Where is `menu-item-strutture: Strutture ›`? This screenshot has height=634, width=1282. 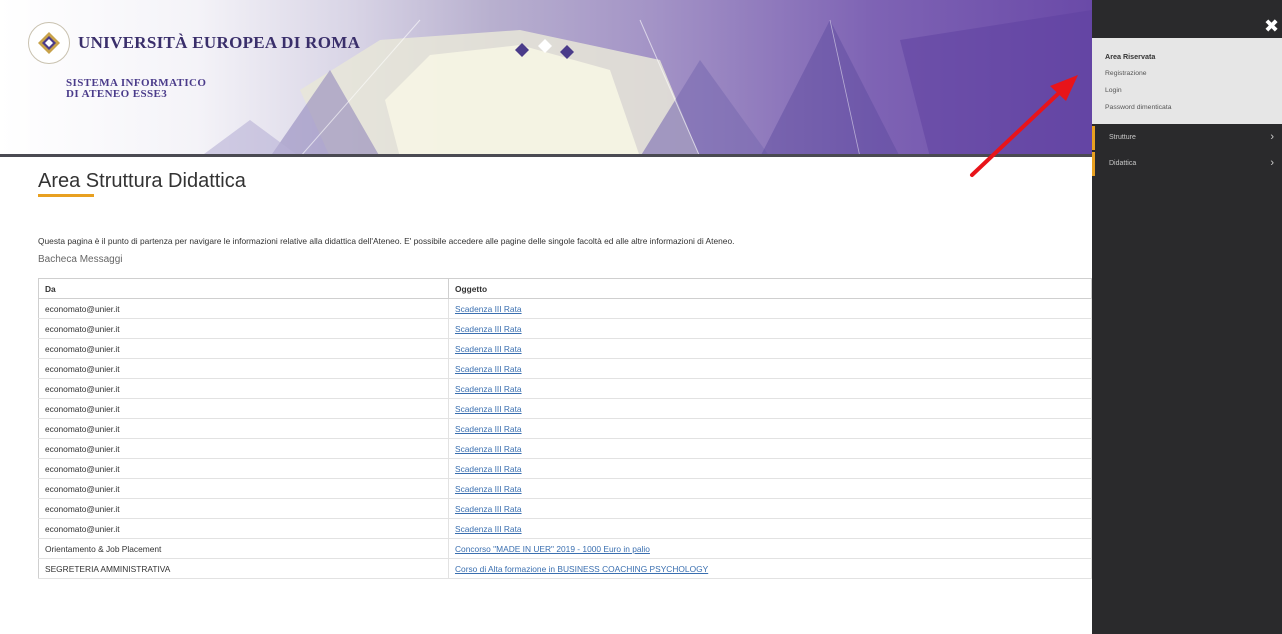
menu-item-strutture: Strutture › is located at coordinates (1187, 138).